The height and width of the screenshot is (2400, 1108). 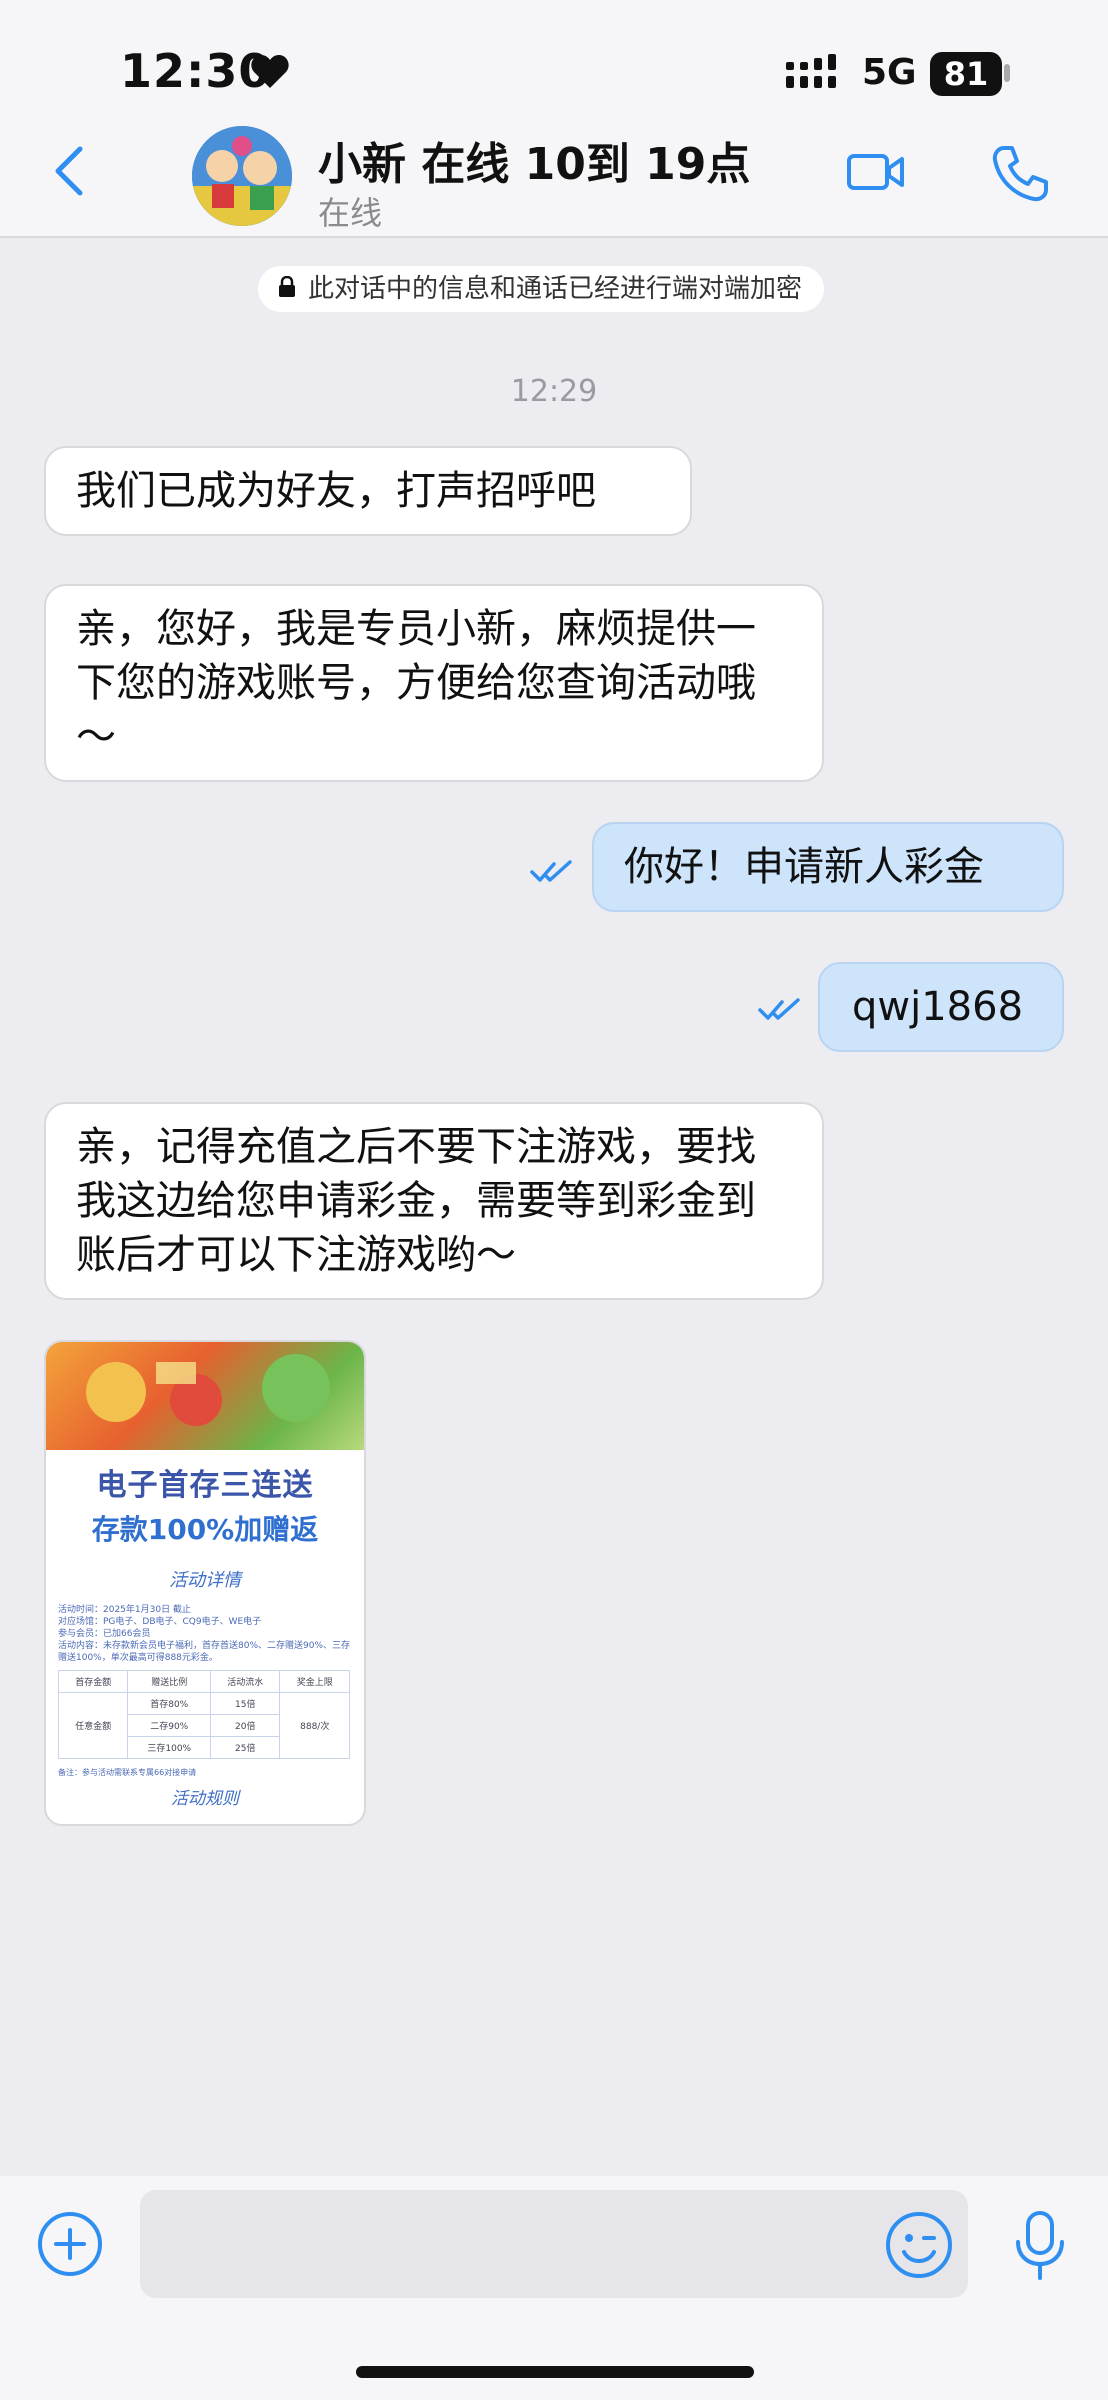 What do you see at coordinates (93, 1681) in the screenshot?
I see `table-header: 首存金额` at bounding box center [93, 1681].